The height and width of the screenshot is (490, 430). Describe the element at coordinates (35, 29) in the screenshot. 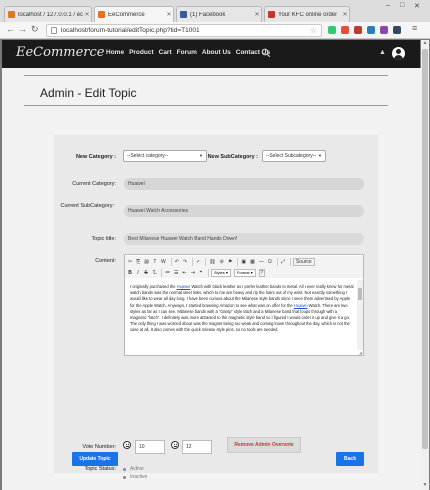

I see `reload-icon: ↻` at that location.